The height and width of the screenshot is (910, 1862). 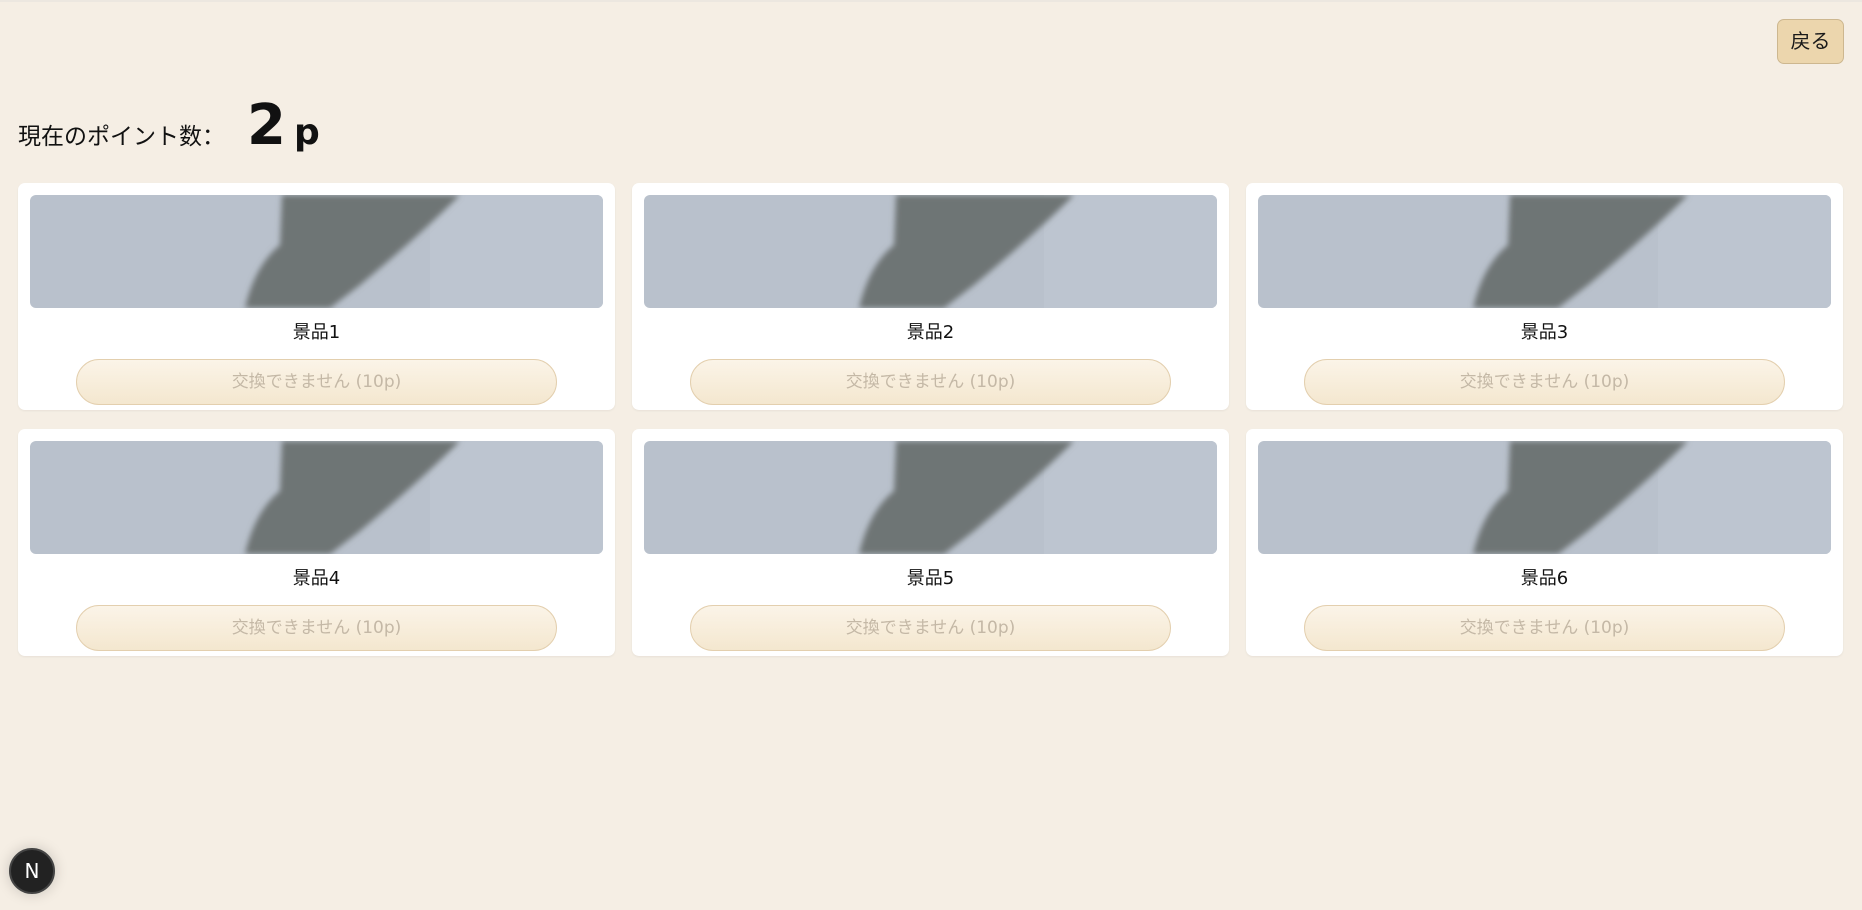 What do you see at coordinates (1544, 332) in the screenshot?
I see `prize-name: 景品3` at bounding box center [1544, 332].